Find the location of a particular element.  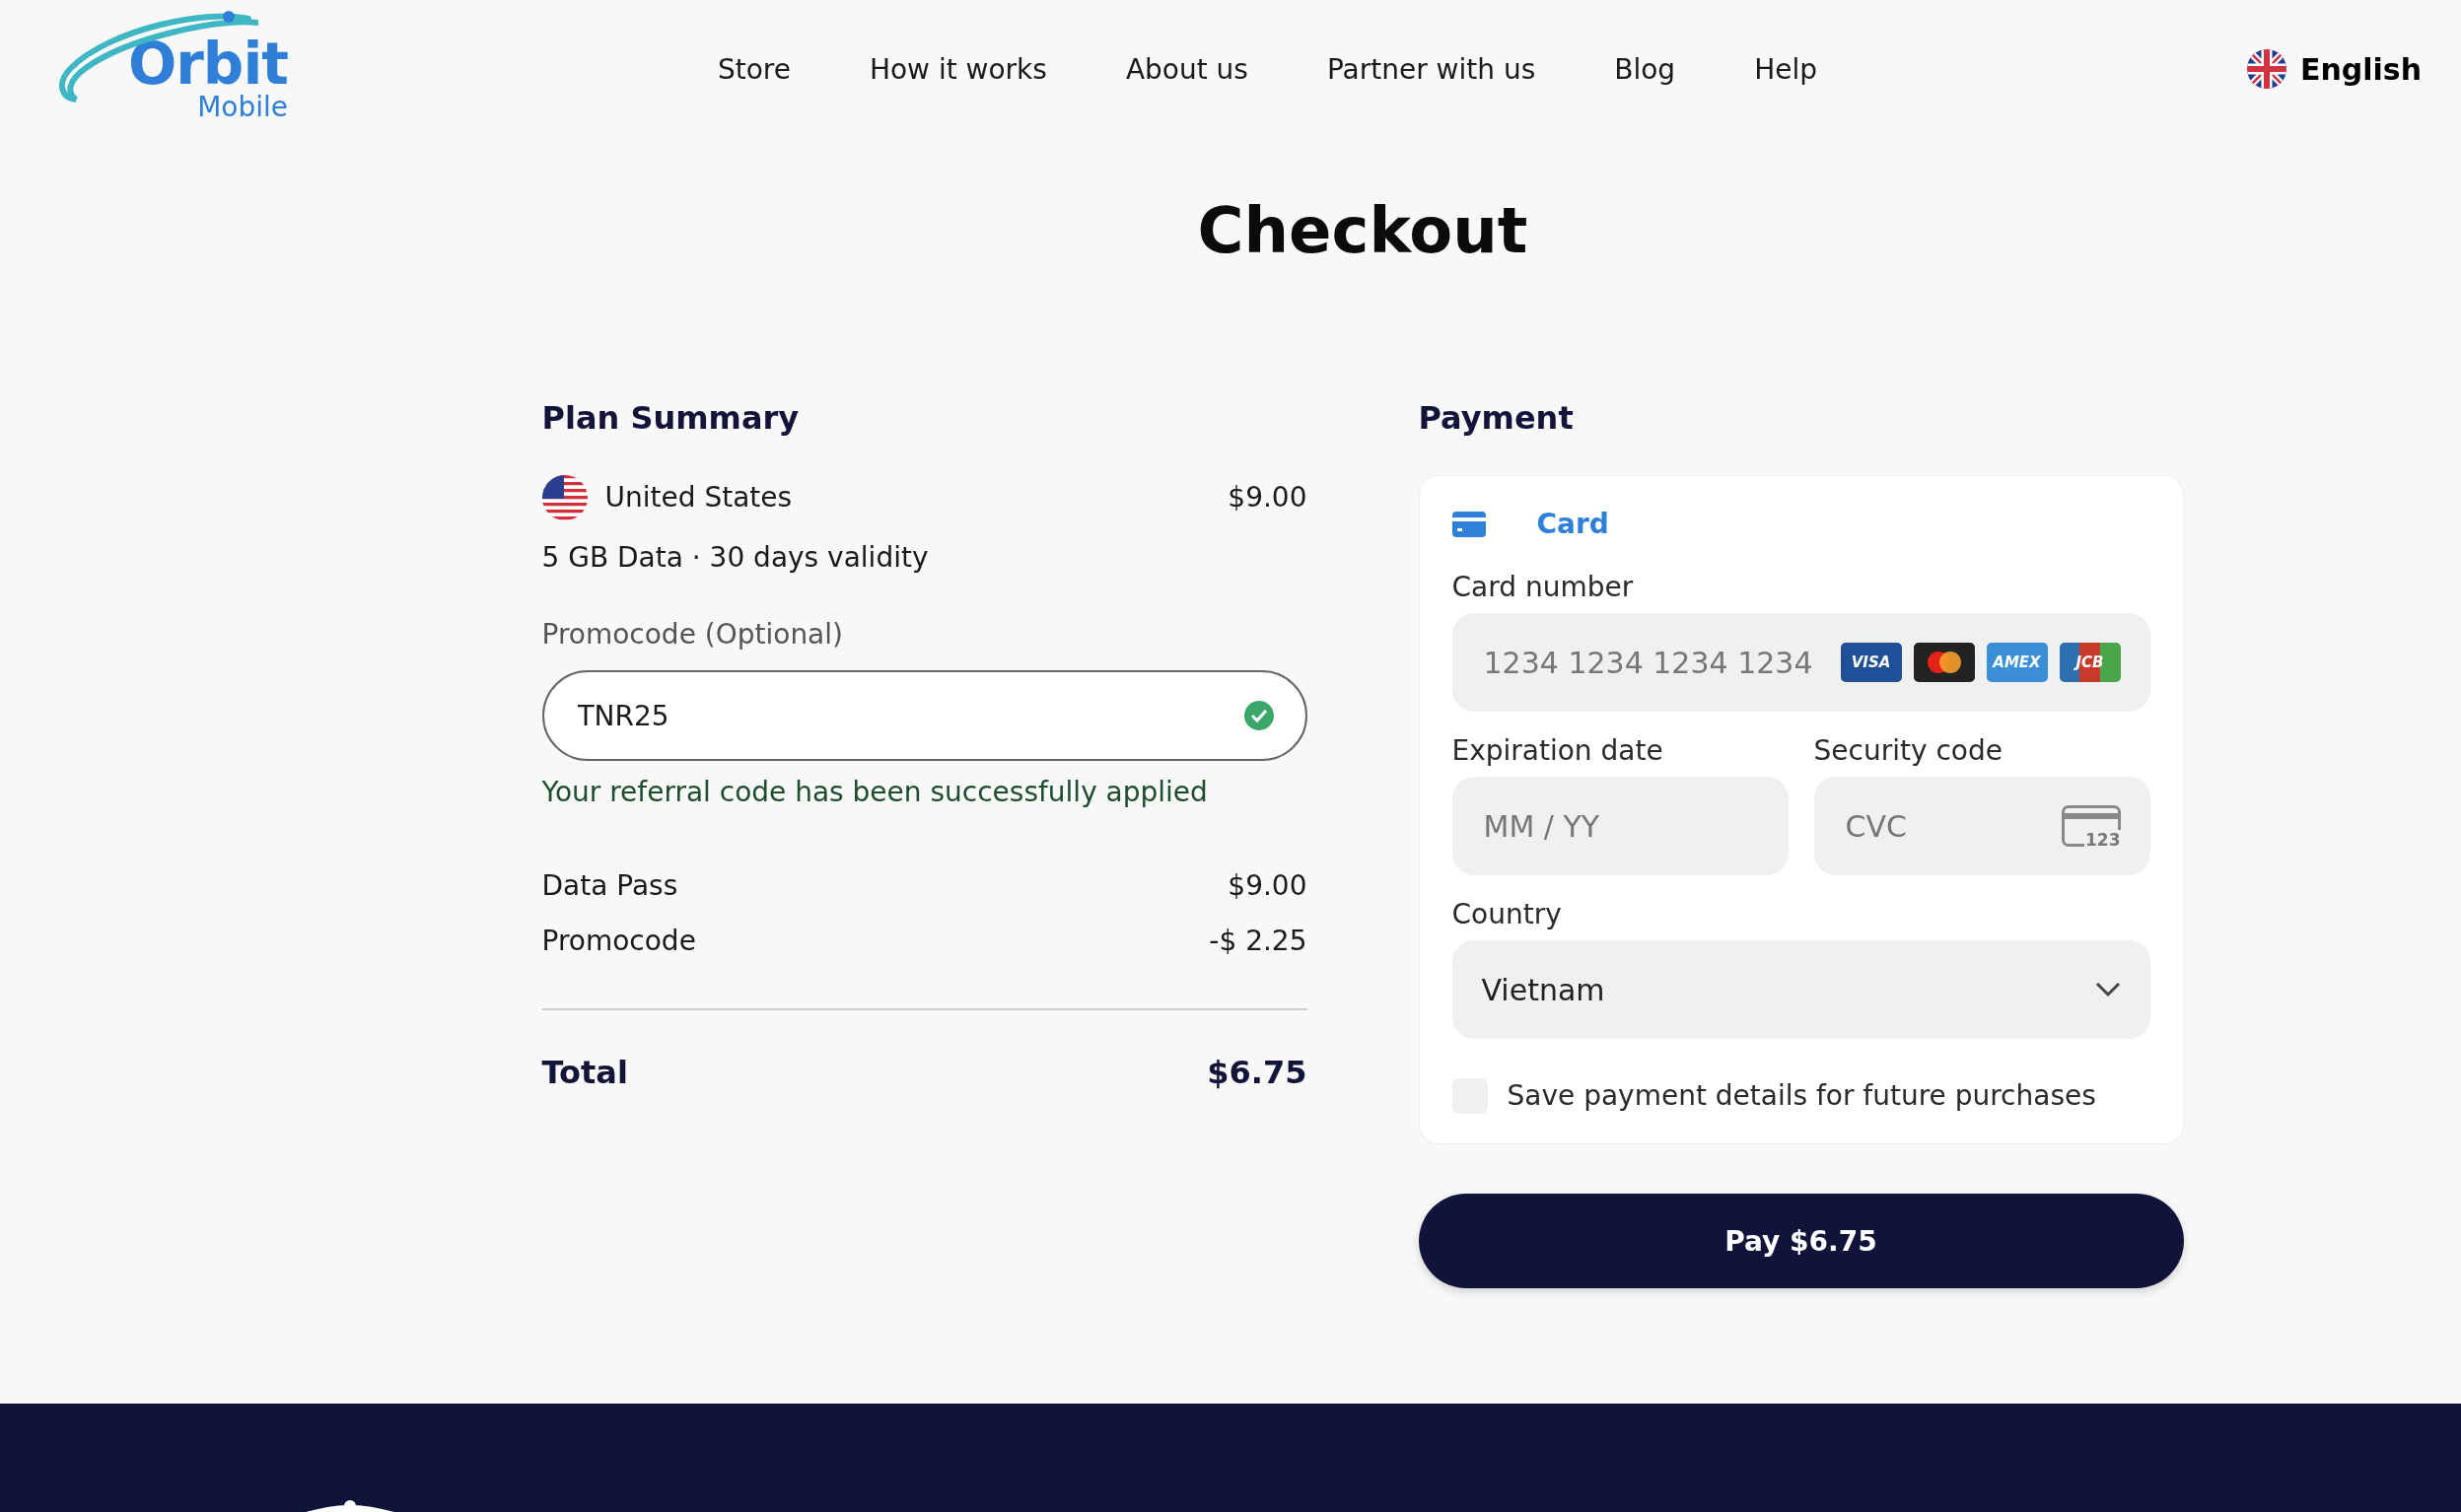

country-name: United States is located at coordinates (698, 498).